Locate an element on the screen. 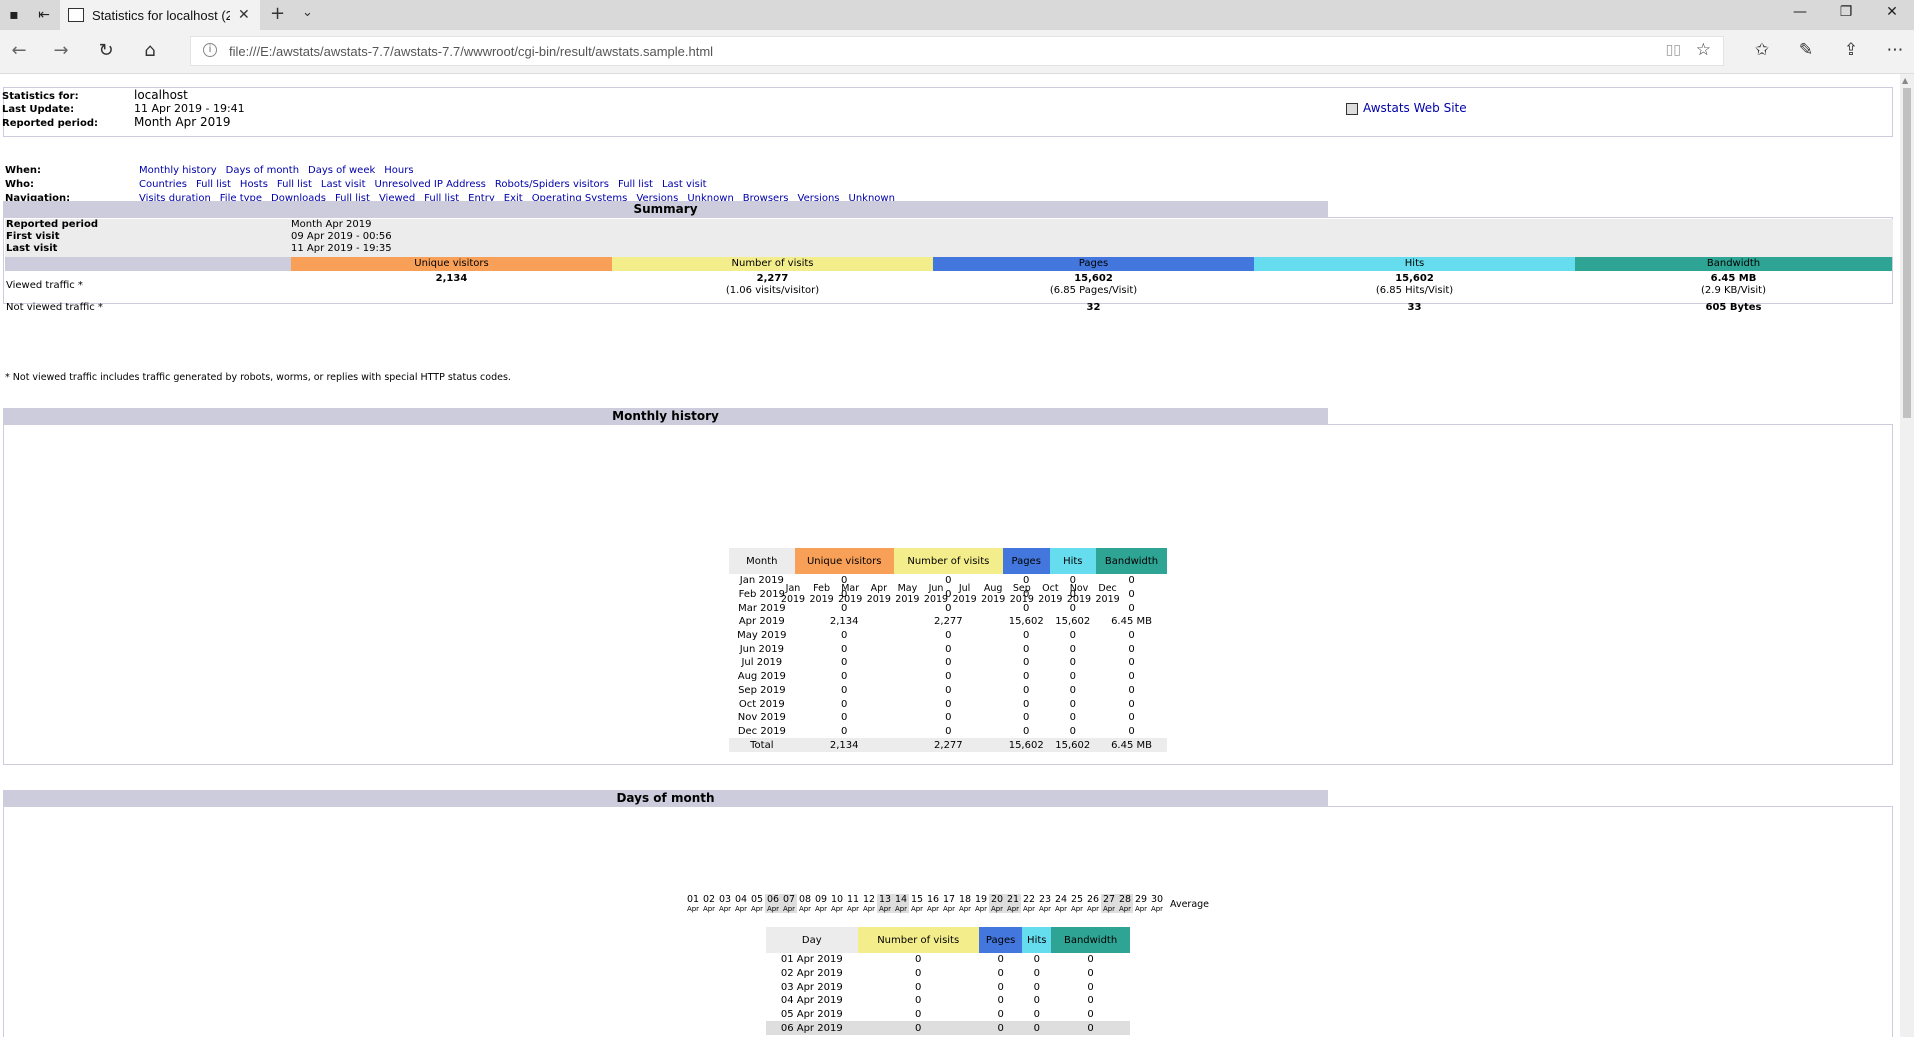 The width and height of the screenshot is (1914, 1037). page-scrollbar: ▲ is located at coordinates (1907, 555).